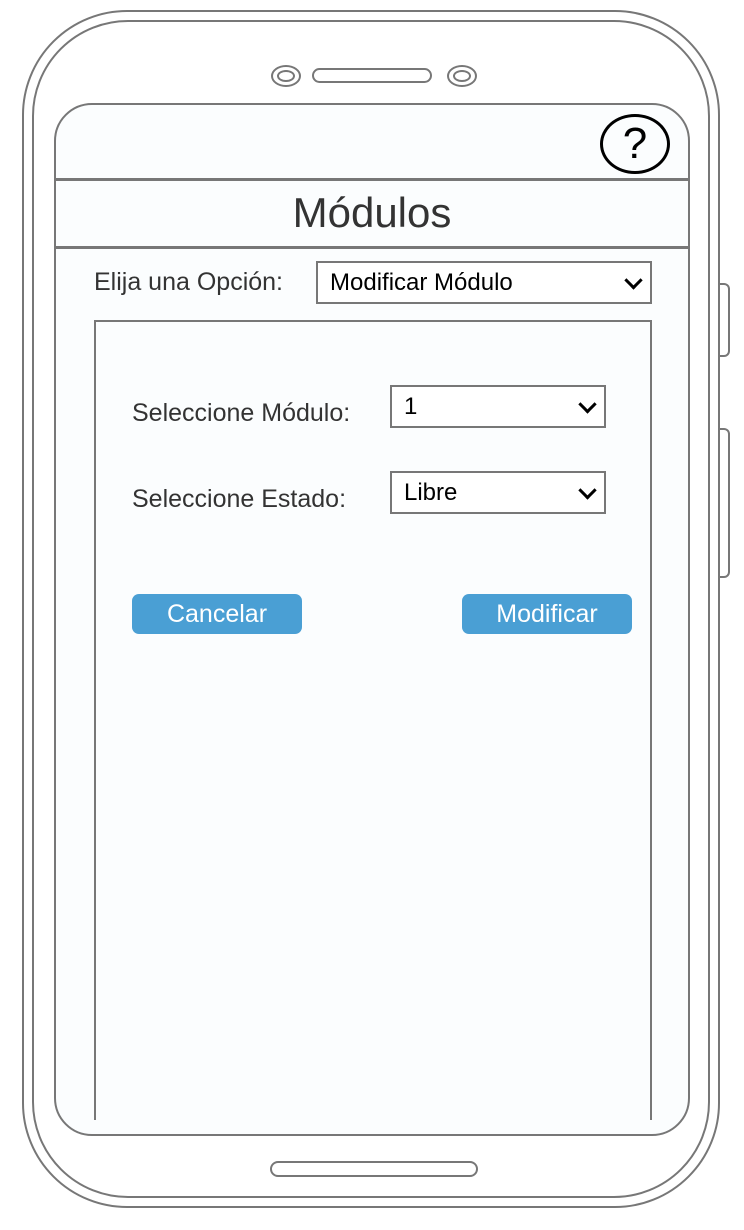 Image resolution: width=744 pixels, height=1230 pixels. What do you see at coordinates (421, 282) in the screenshot?
I see `option-select-value: Modificar Módulo` at bounding box center [421, 282].